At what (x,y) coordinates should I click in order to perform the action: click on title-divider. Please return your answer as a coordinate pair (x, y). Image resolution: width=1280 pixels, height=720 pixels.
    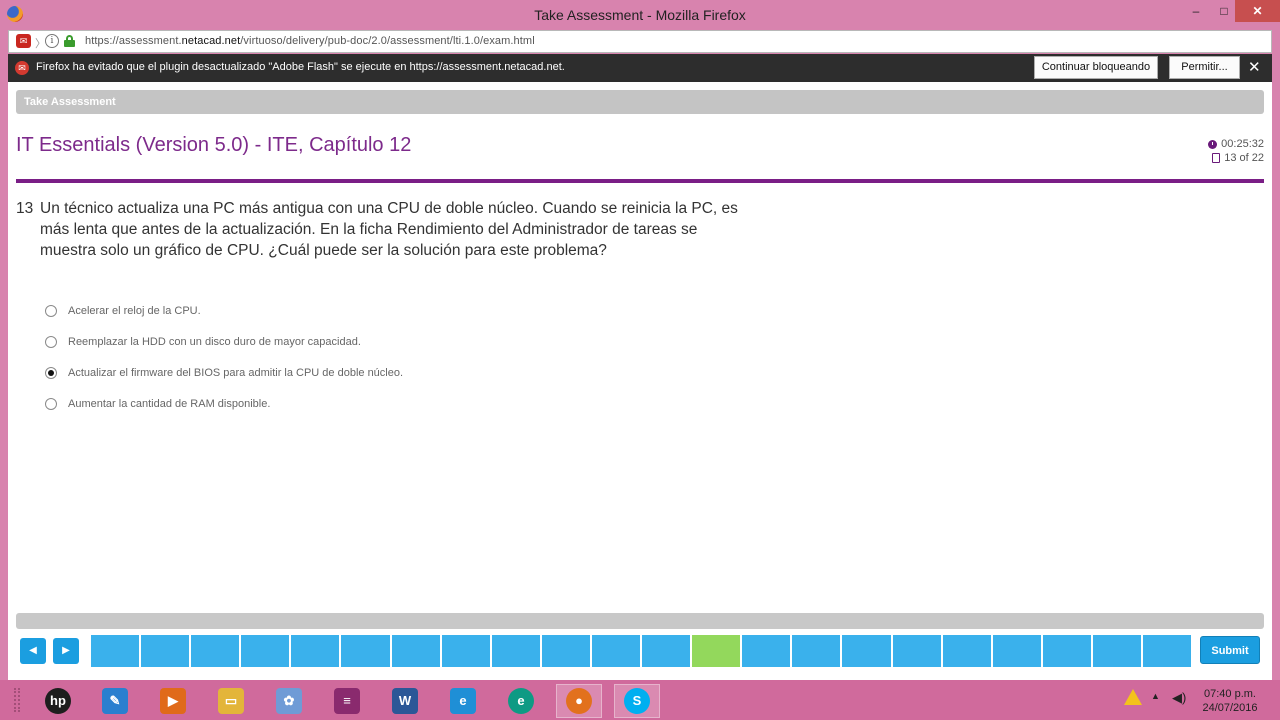
    Looking at the image, I should click on (640, 181).